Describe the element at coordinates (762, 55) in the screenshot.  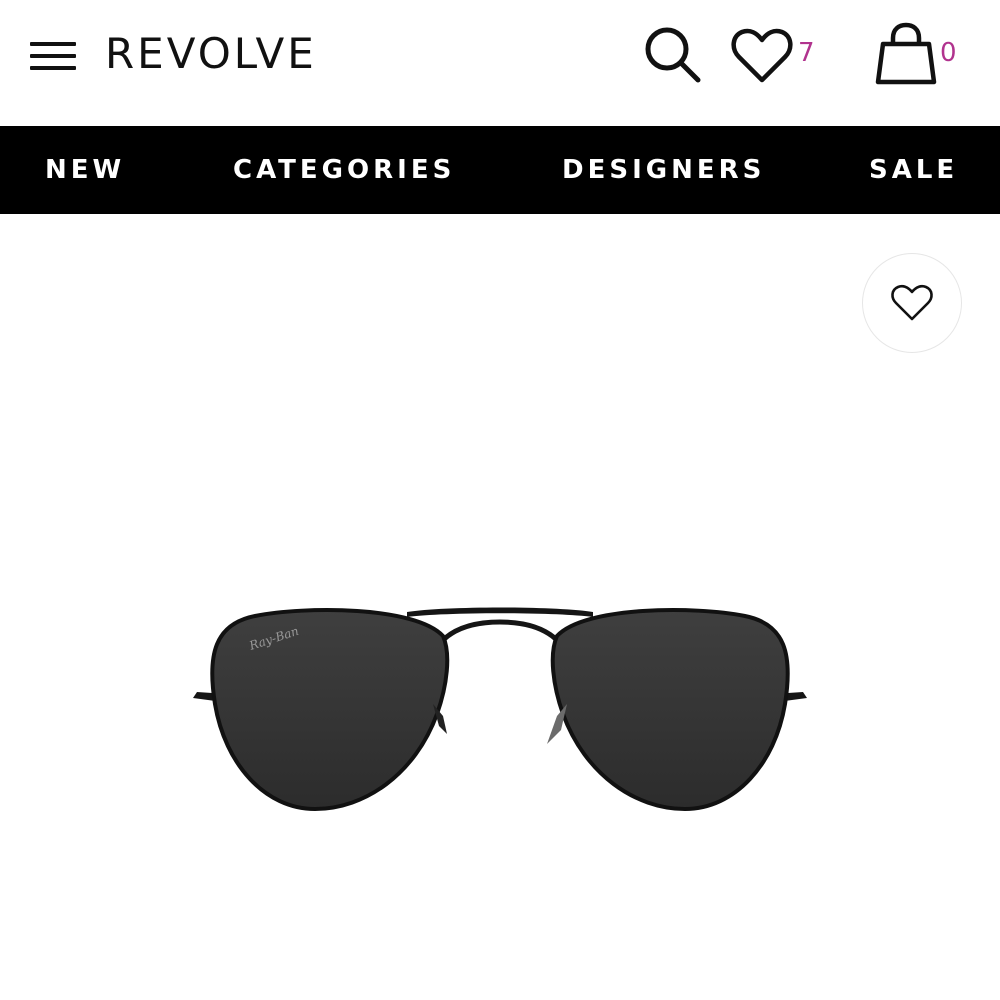
I see `heart-icon` at that location.